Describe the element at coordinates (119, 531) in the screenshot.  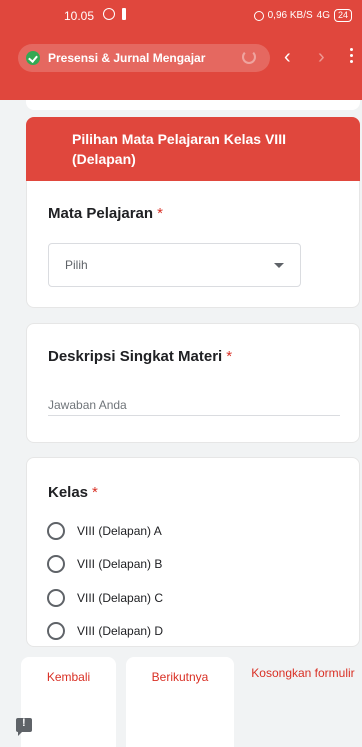
I see `class-option-label: VIII (Delapan) A` at that location.